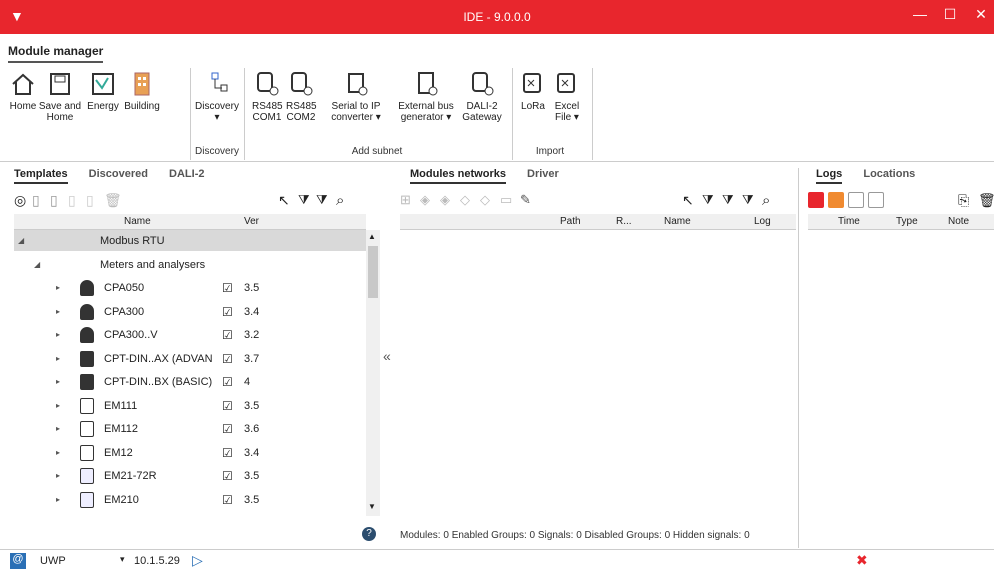  I want to click on lora-button: LoRa, so click(533, 91).